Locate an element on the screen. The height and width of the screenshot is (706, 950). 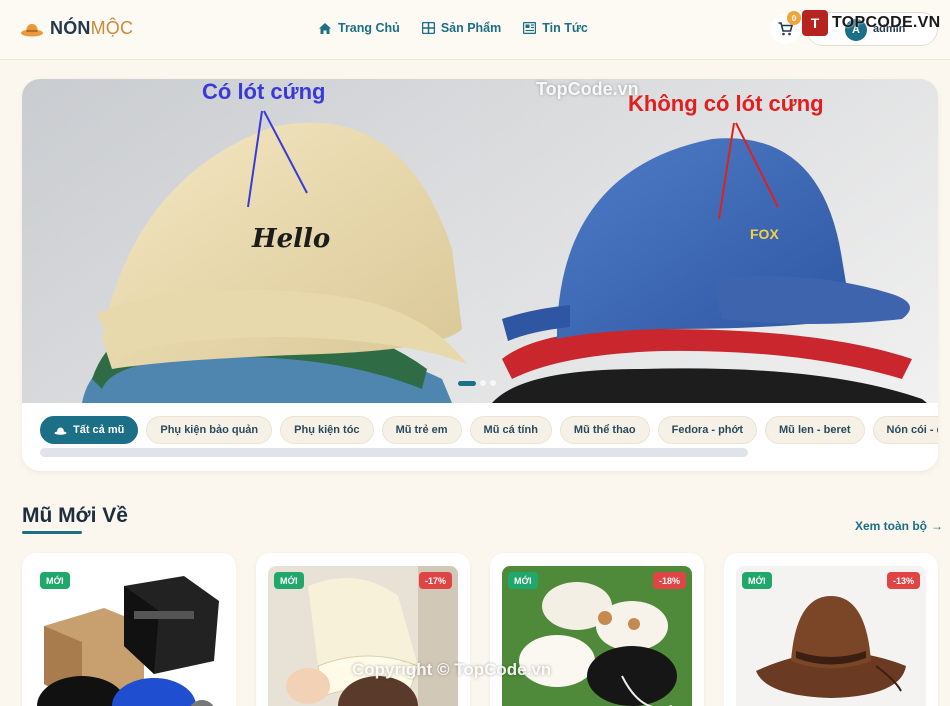
nav-news-label: Tin Tức is located at coordinates (565, 28).